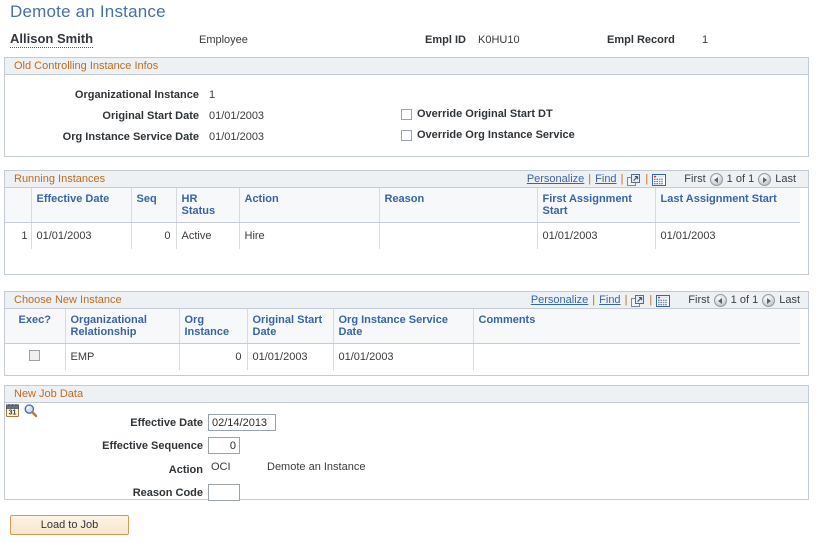 The width and height of the screenshot is (837, 543). Describe the element at coordinates (122, 326) in the screenshot. I see `column-header-organizational-relationship: Organizational Relationship` at that location.